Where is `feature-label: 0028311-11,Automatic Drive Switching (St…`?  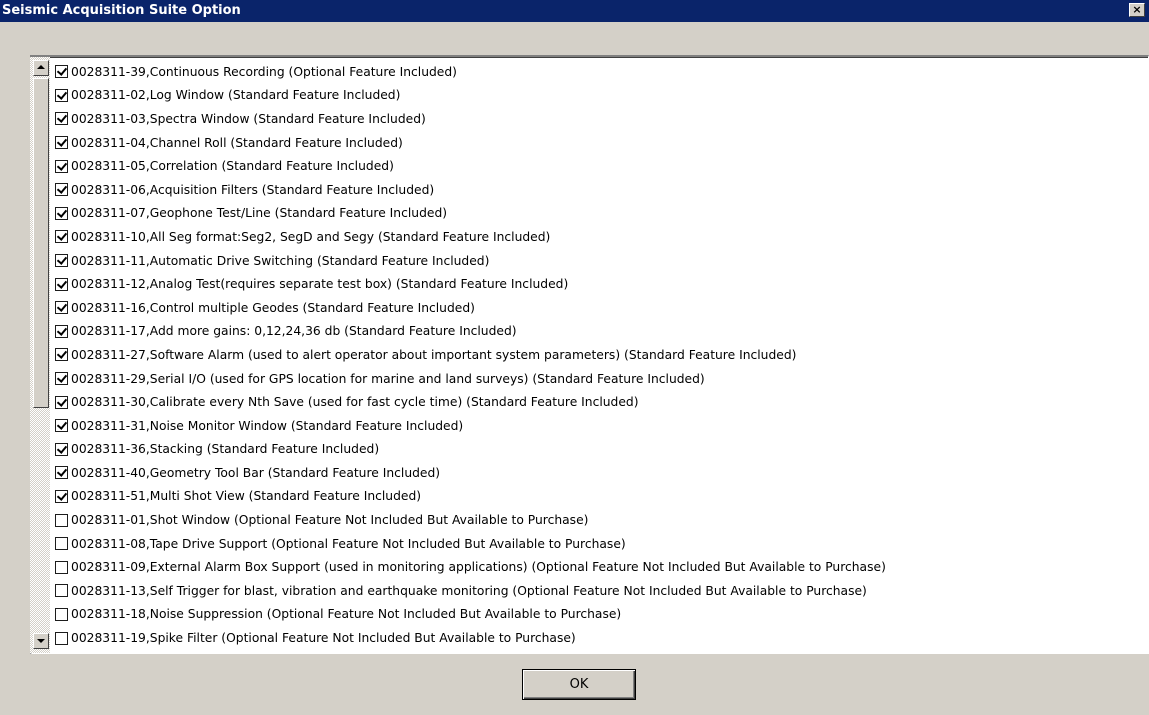 feature-label: 0028311-11,Automatic Drive Switching (St… is located at coordinates (280, 260).